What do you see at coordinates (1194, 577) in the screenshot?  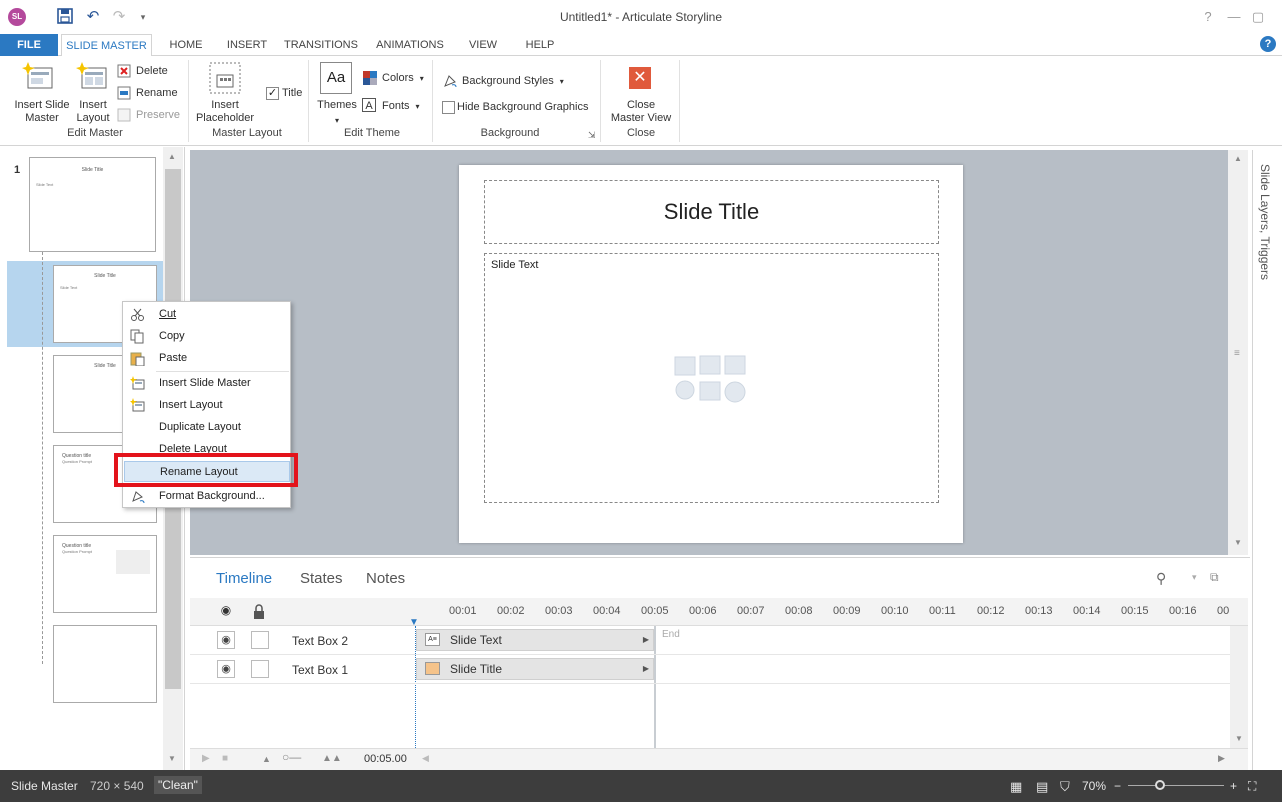 I see `timeline-dropdown-icon: ▾` at bounding box center [1194, 577].